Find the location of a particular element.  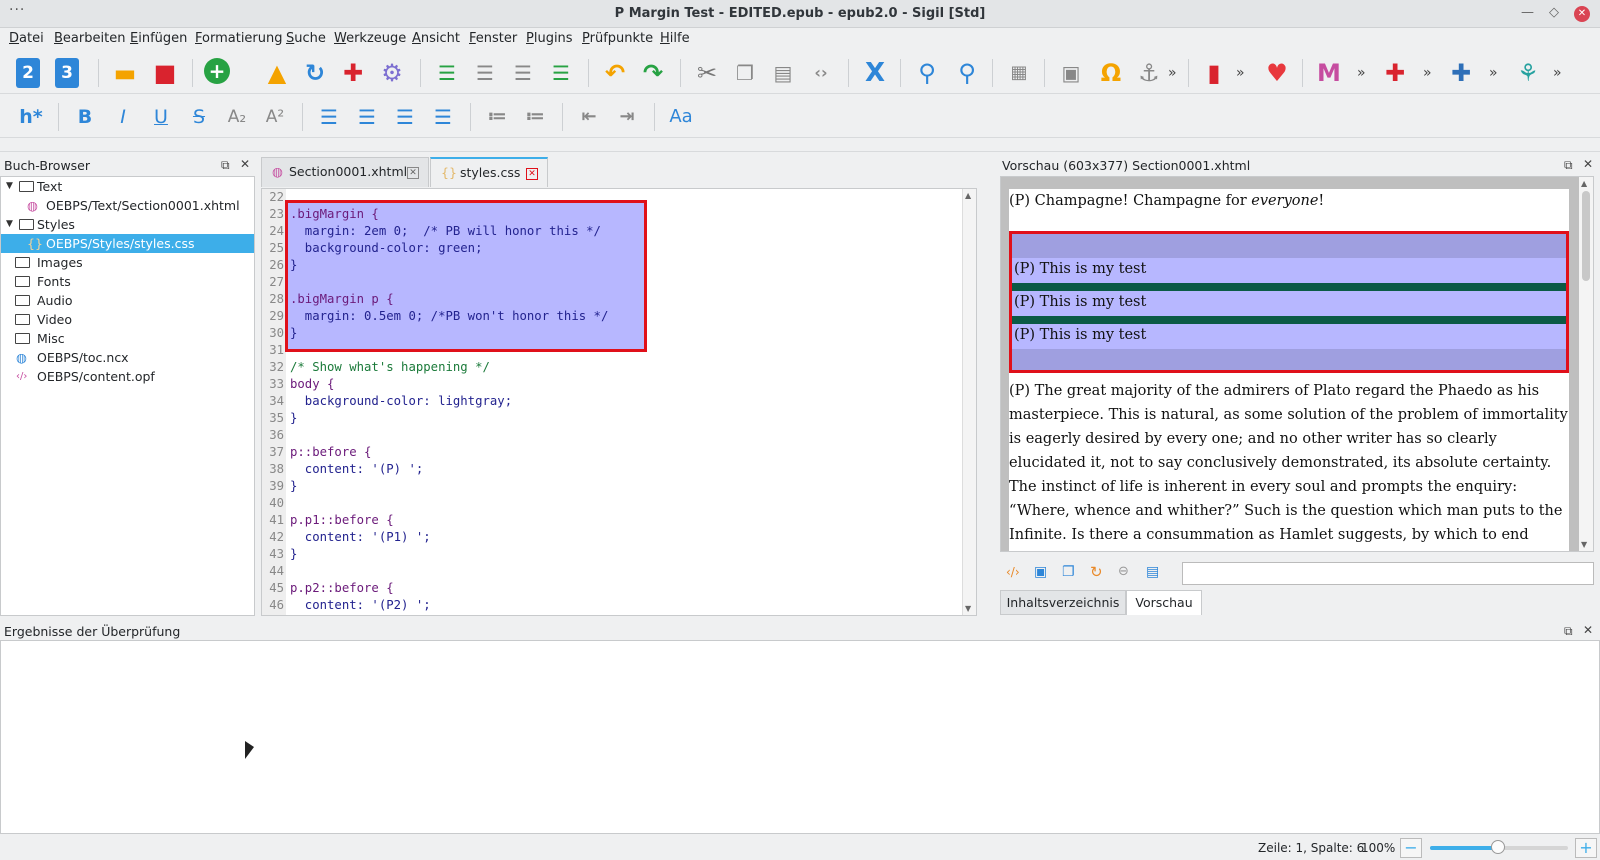

italic-icon: I is located at coordinates (123, 117).